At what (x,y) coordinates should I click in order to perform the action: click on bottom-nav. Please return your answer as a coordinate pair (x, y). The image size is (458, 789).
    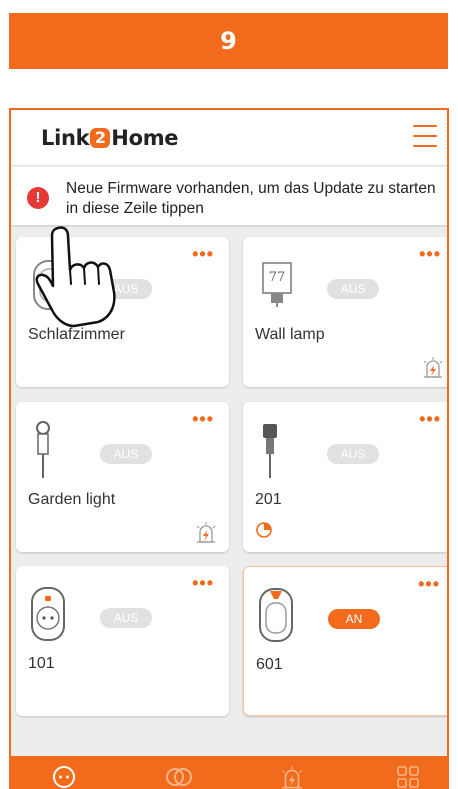
    Looking at the image, I should click on (229, 772).